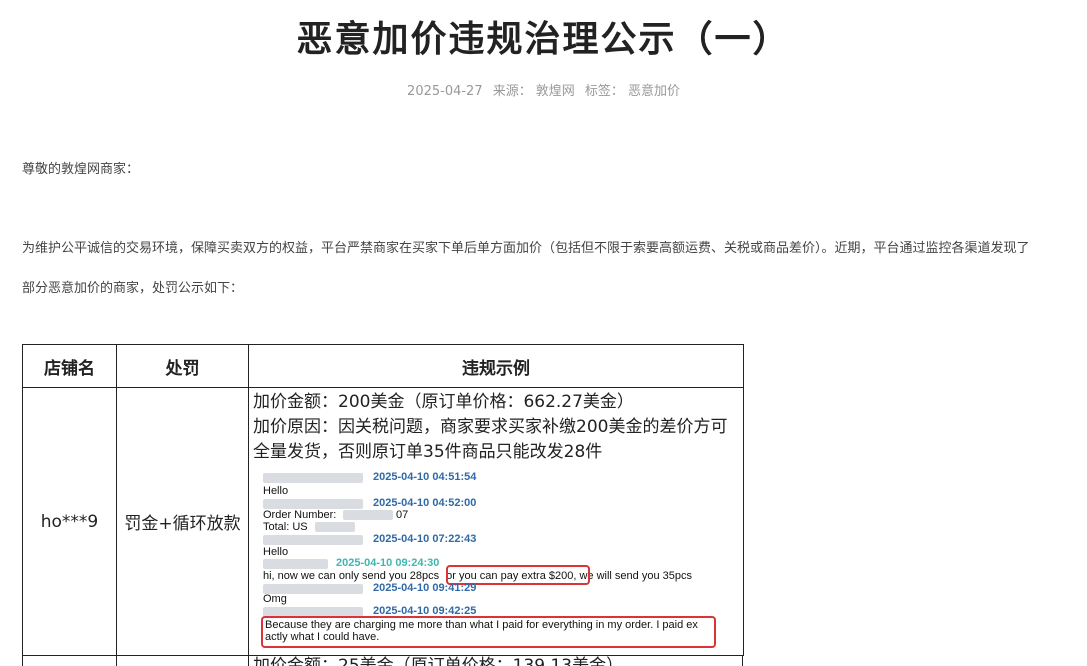 Image resolution: width=1087 pixels, height=666 pixels. I want to click on chat-timestamp: 2025-04-10 04:52:00, so click(425, 503).